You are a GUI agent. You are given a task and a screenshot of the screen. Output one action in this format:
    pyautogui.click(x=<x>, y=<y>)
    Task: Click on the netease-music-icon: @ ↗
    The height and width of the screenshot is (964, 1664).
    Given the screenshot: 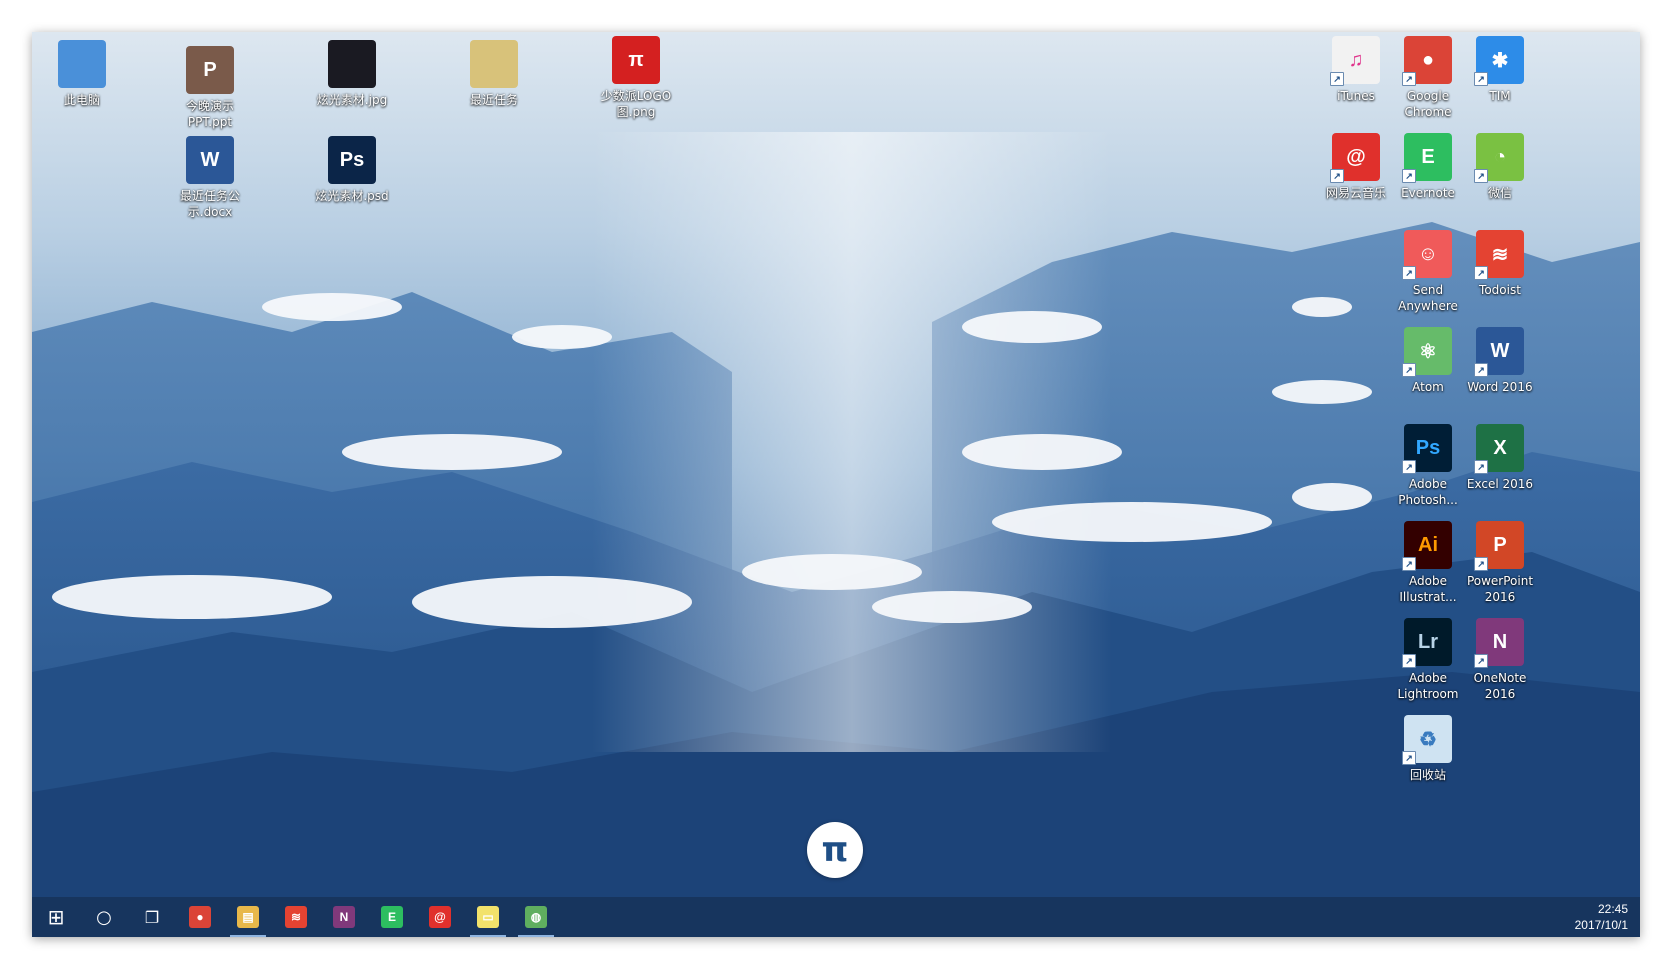 What is the action you would take?
    pyautogui.click(x=1355, y=158)
    